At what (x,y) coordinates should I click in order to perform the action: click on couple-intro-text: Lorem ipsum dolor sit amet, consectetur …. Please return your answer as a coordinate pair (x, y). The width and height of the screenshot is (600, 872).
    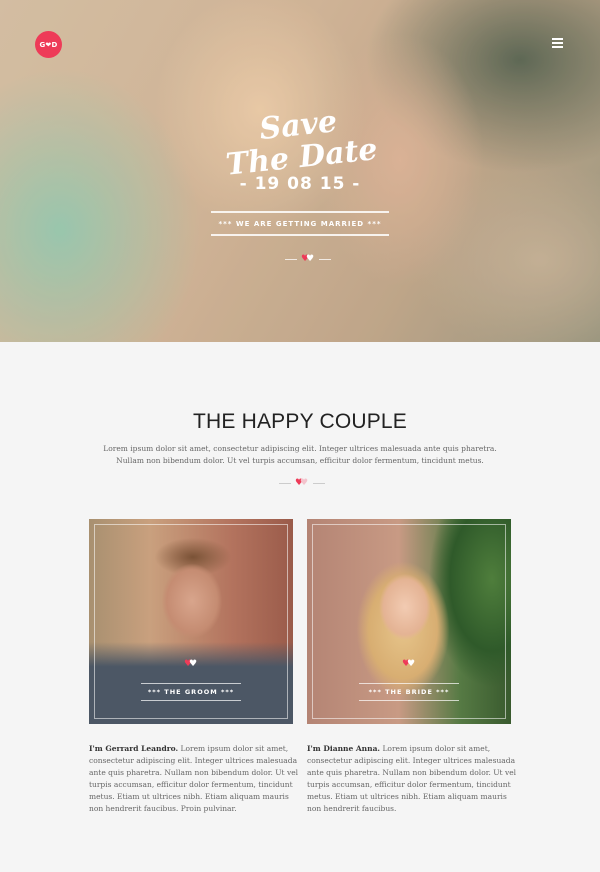
    Looking at the image, I should click on (300, 454).